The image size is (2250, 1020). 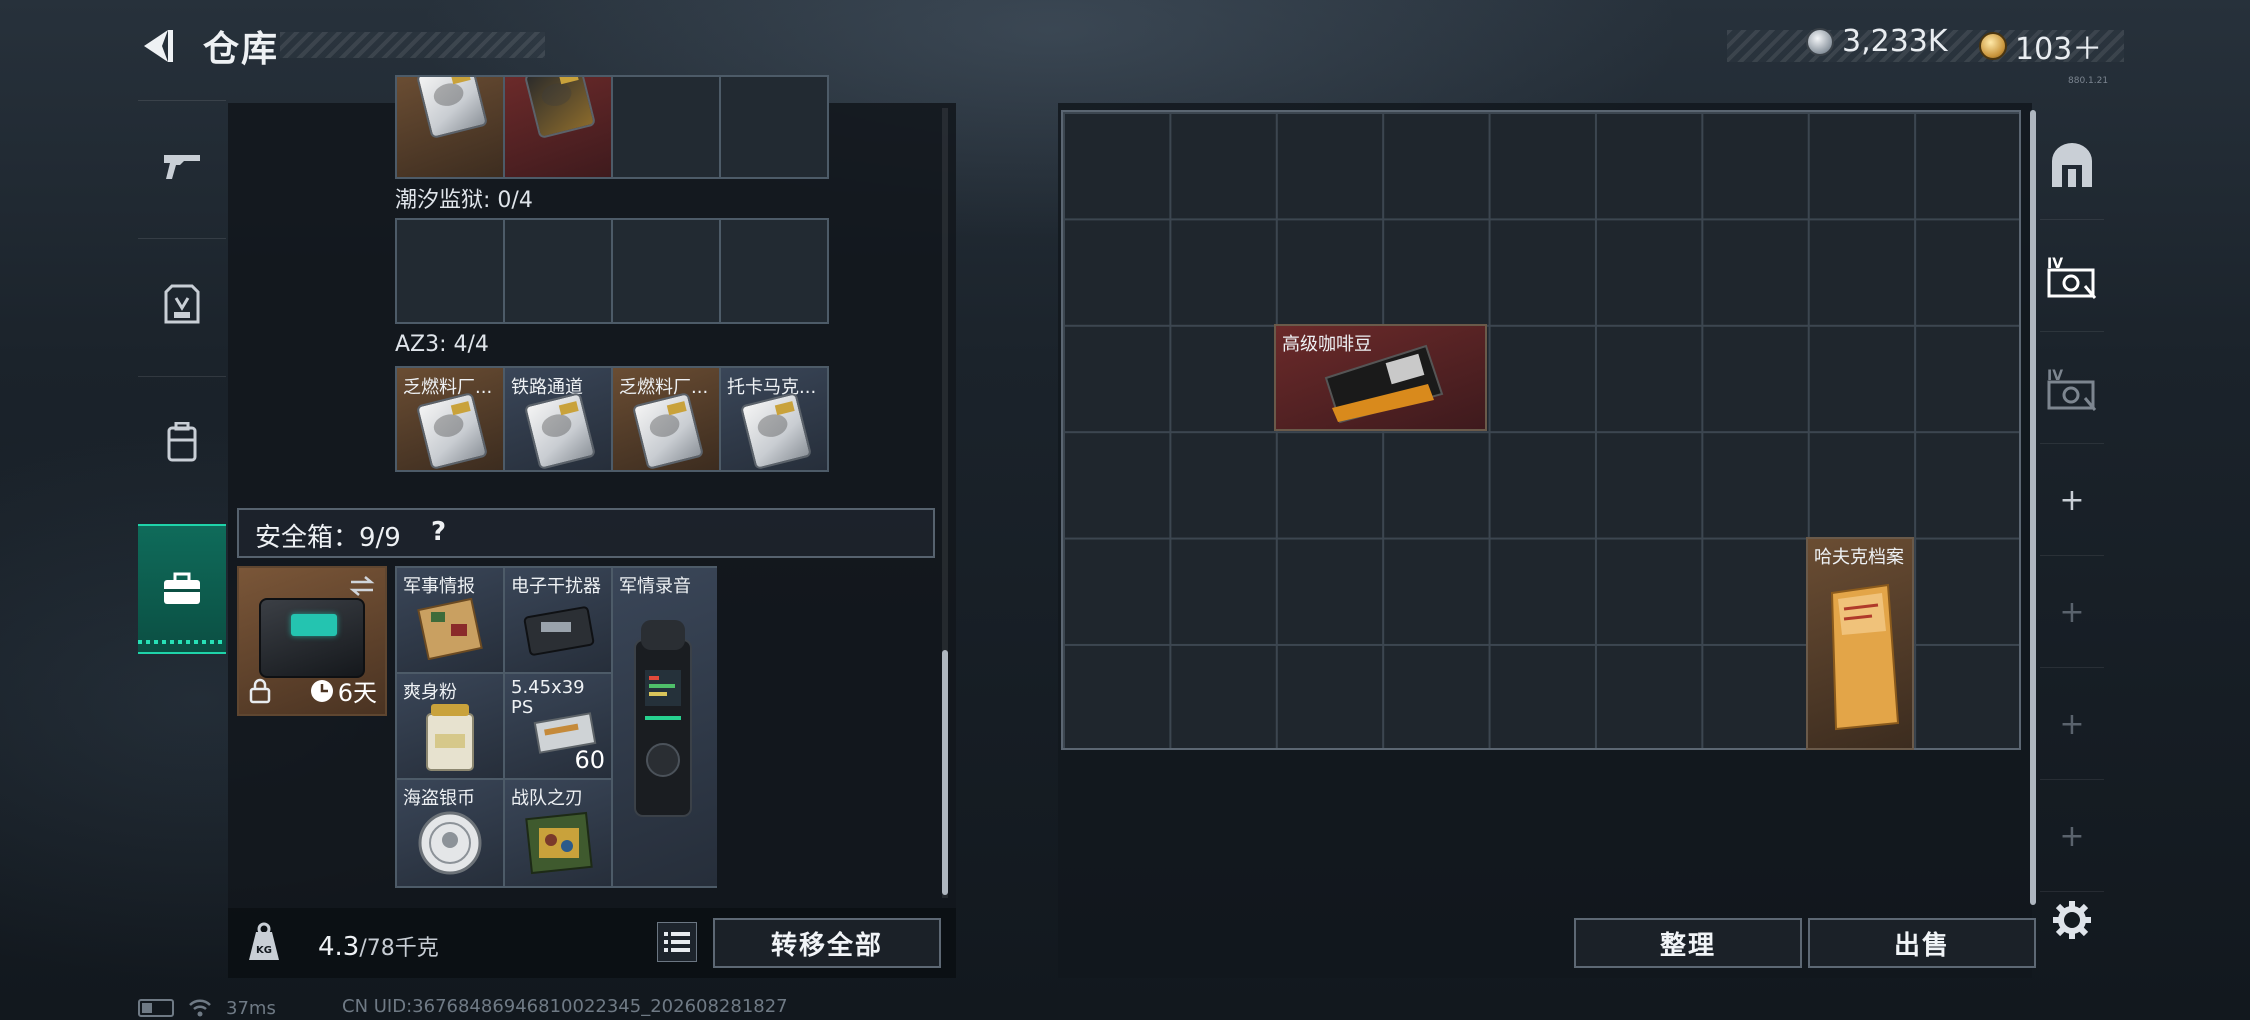 I want to click on user-uid: CN UID:36768486946810022345_202608281827, so click(x=565, y=1006).